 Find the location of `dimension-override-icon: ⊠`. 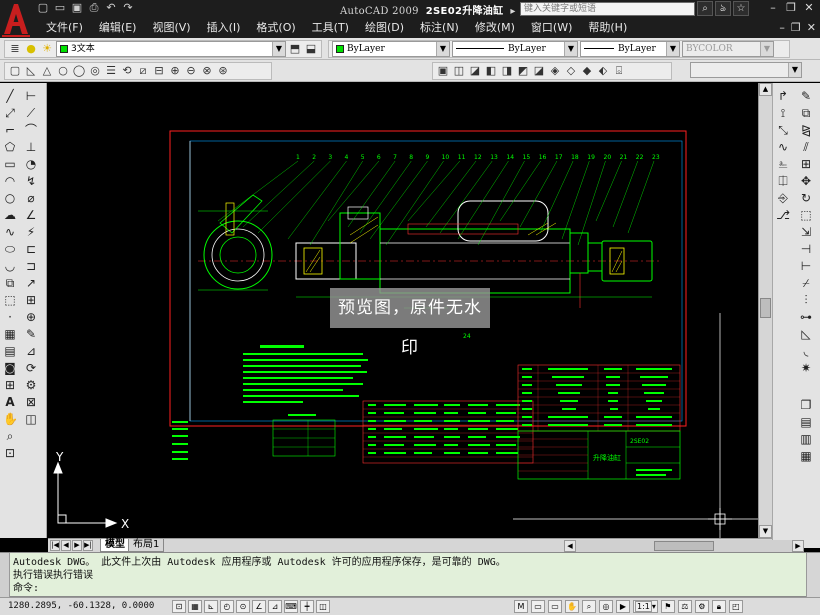

dimension-override-icon: ⊠ is located at coordinates (31, 402).